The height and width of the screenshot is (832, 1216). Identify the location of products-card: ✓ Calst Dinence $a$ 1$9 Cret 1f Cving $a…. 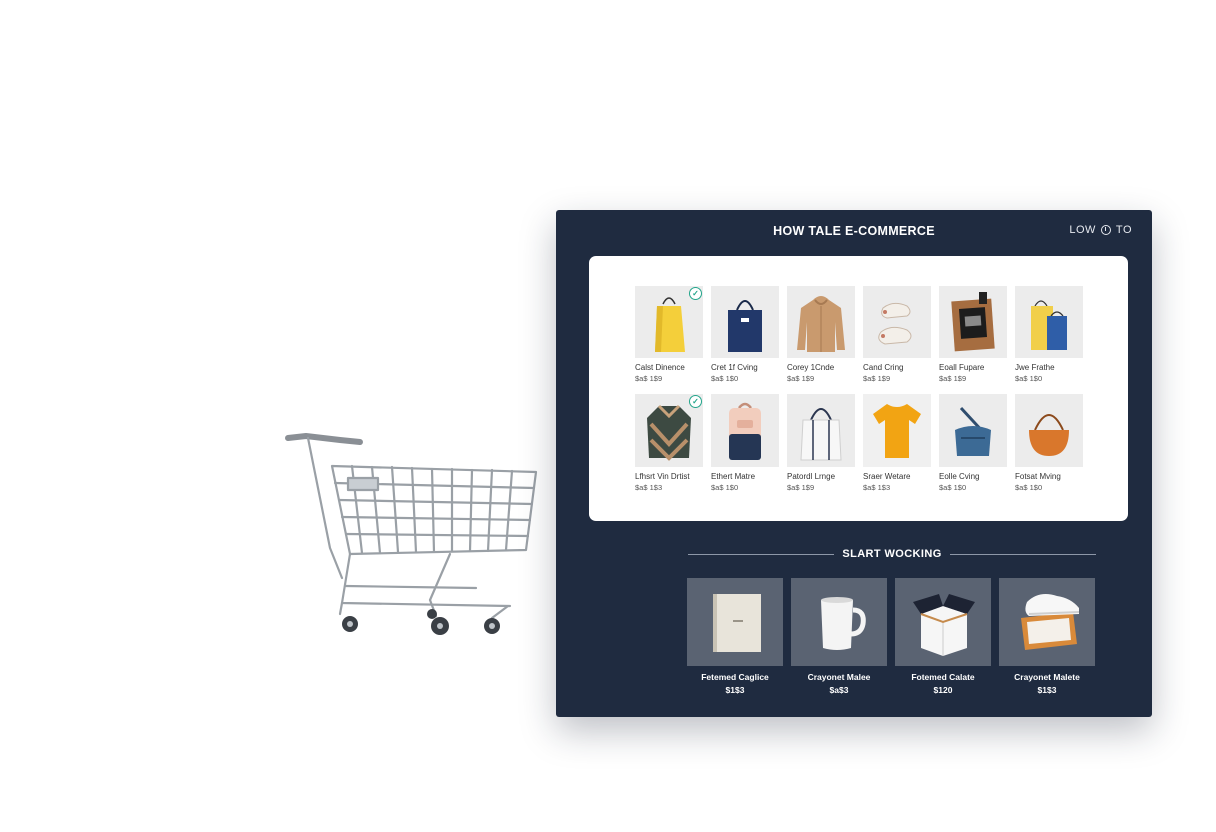
(858, 388).